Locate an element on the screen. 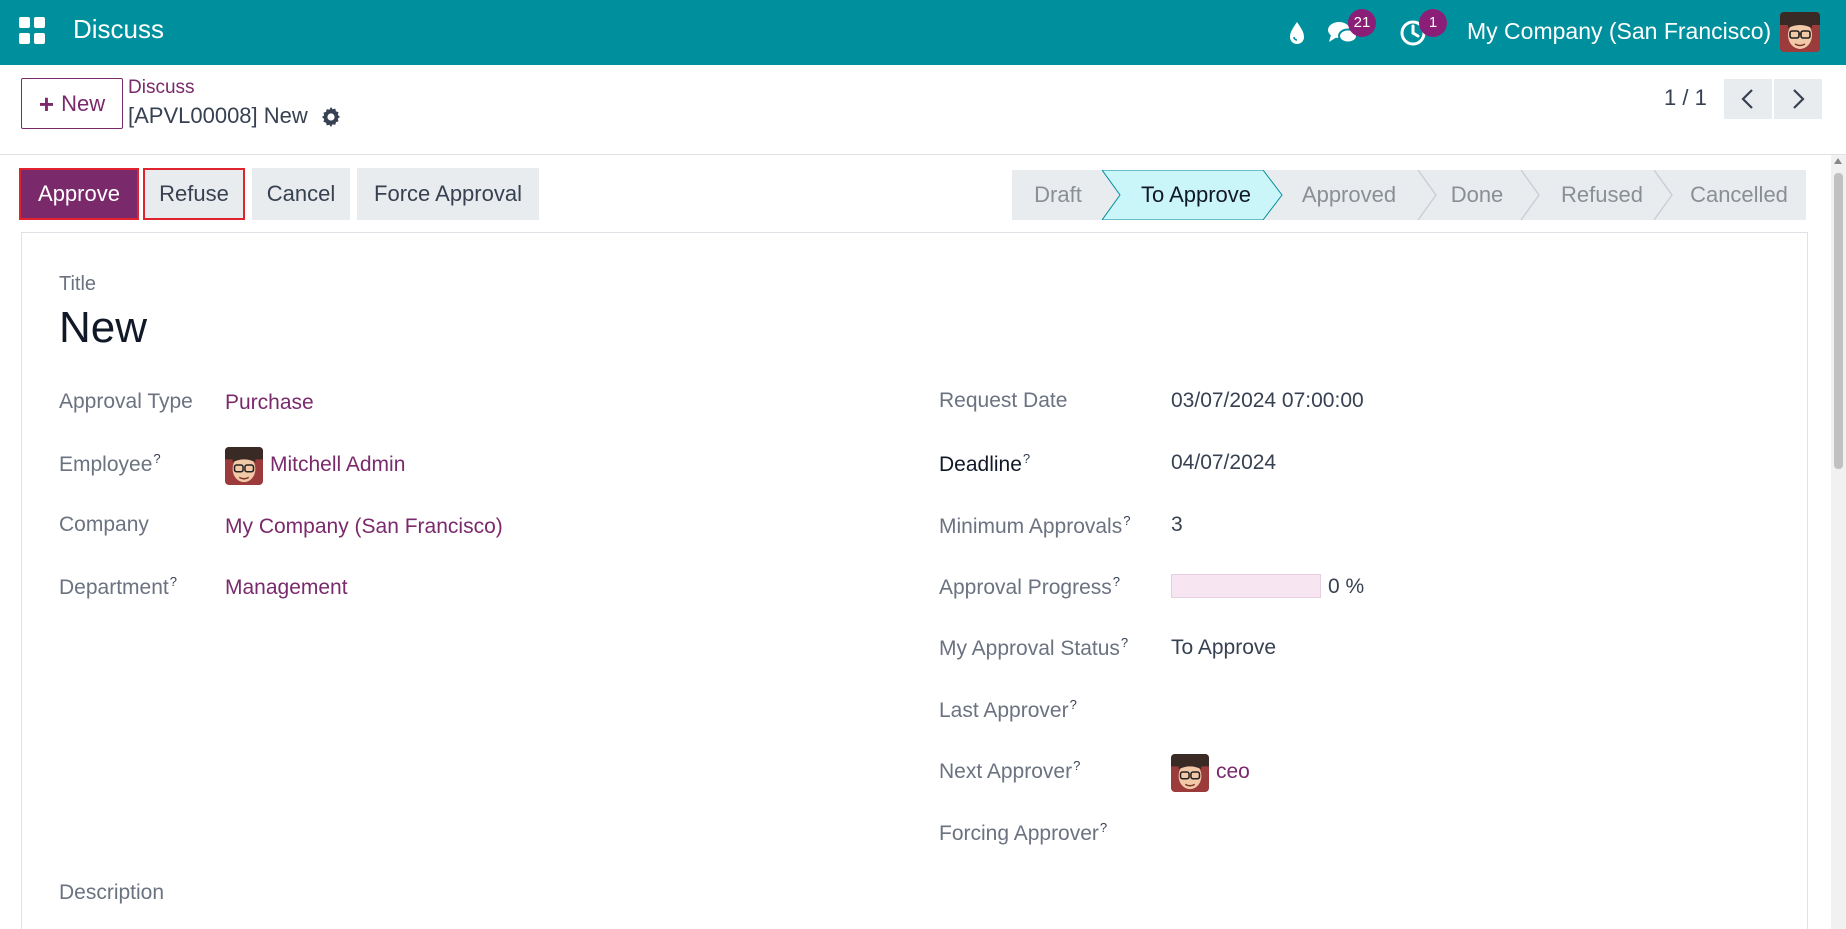 The height and width of the screenshot is (929, 1846). app-title: Discuss is located at coordinates (118, 29).